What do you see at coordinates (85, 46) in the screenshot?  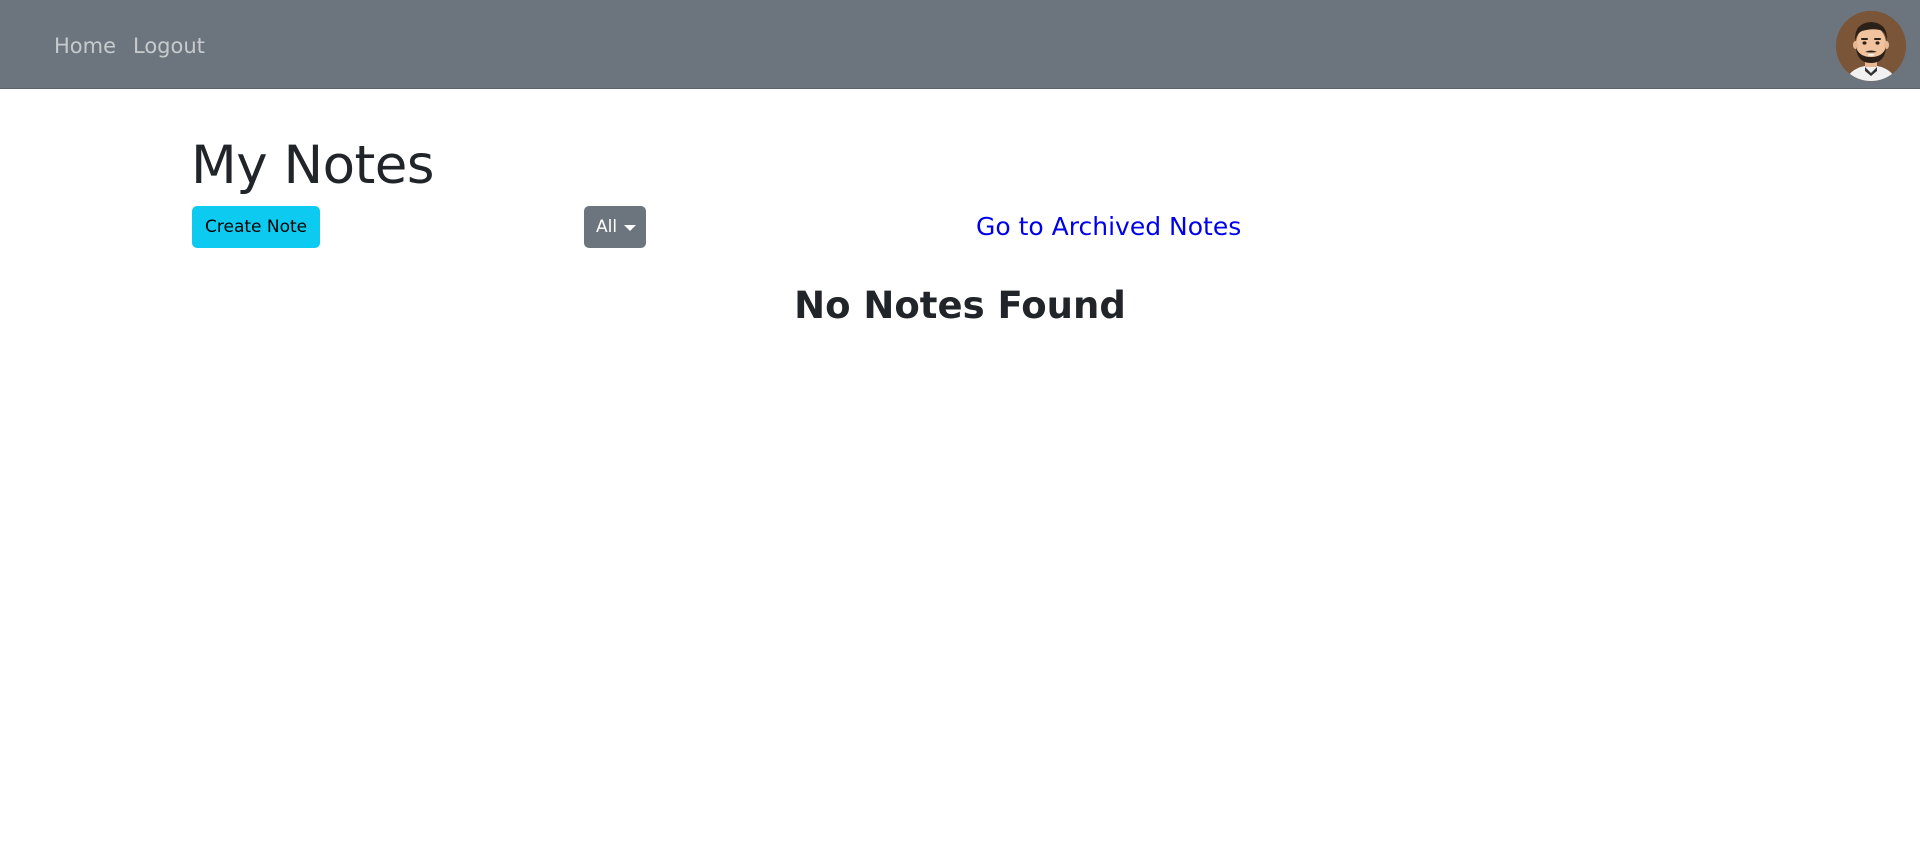 I see `nav-home-link: Home` at bounding box center [85, 46].